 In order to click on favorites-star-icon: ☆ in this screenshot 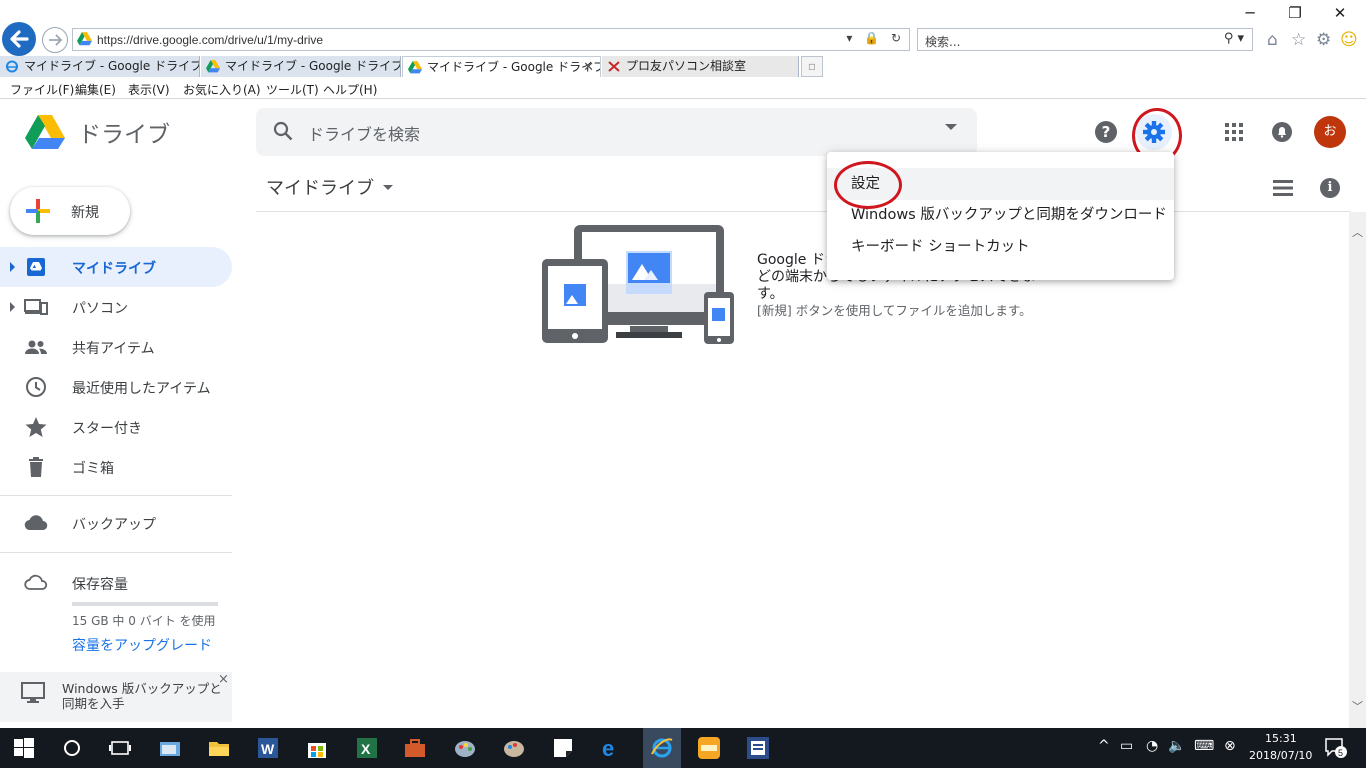, I will do `click(1298, 40)`.